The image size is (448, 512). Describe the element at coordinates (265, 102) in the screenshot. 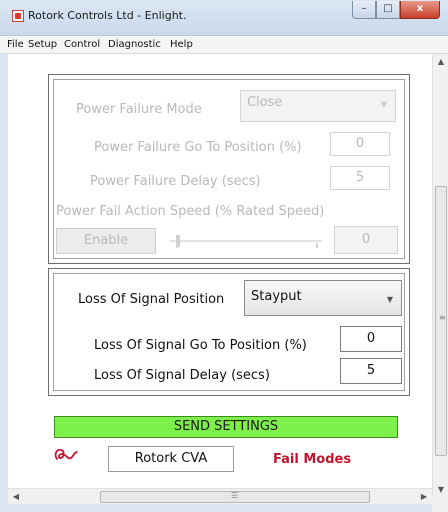

I see `power-failure-mode-value: Close` at that location.